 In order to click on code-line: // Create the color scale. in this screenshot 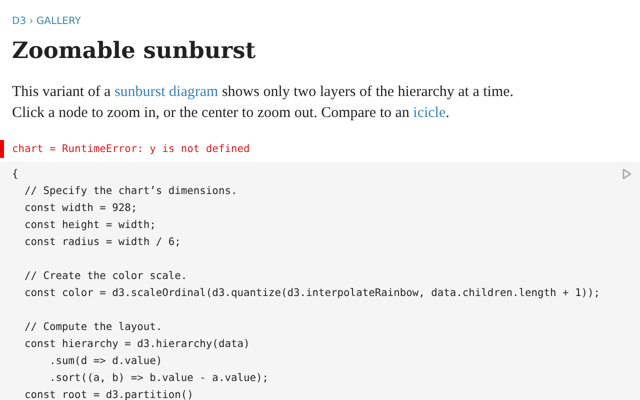, I will do `click(106, 276)`.